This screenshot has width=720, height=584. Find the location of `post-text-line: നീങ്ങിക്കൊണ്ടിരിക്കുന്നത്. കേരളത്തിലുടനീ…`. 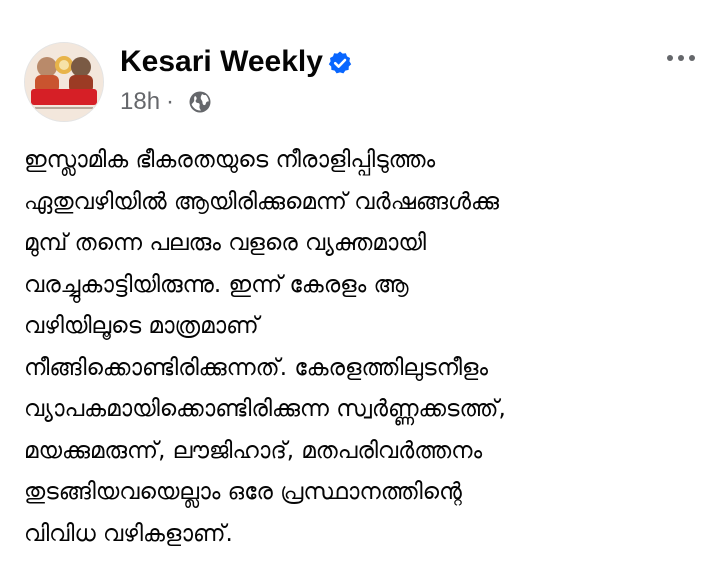

post-text-line: നീങ്ങിക്കൊണ്ടിരിക്കുന്നത്. കേരളത്തിലുടനീ… is located at coordinates (256, 367).